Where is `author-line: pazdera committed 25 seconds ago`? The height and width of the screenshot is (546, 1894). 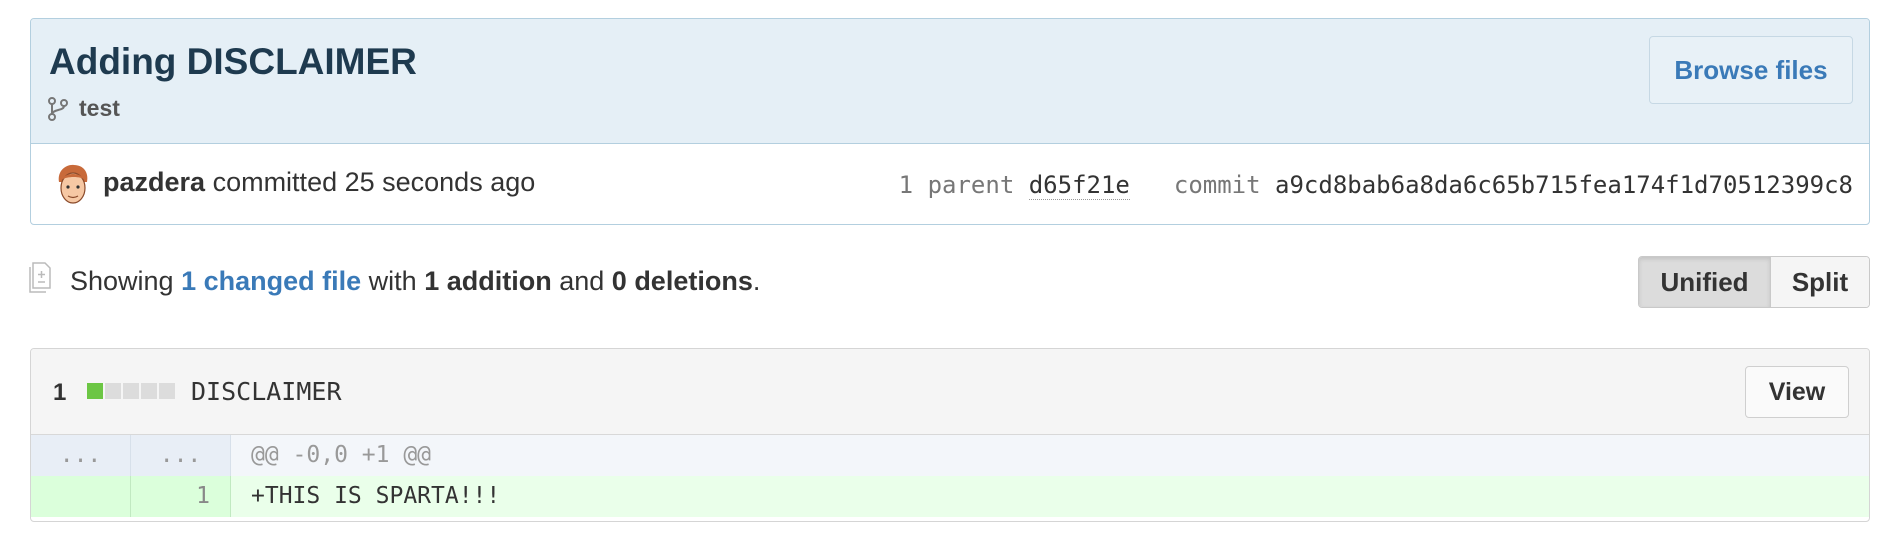 author-line: pazdera committed 25 seconds ago is located at coordinates (319, 182).